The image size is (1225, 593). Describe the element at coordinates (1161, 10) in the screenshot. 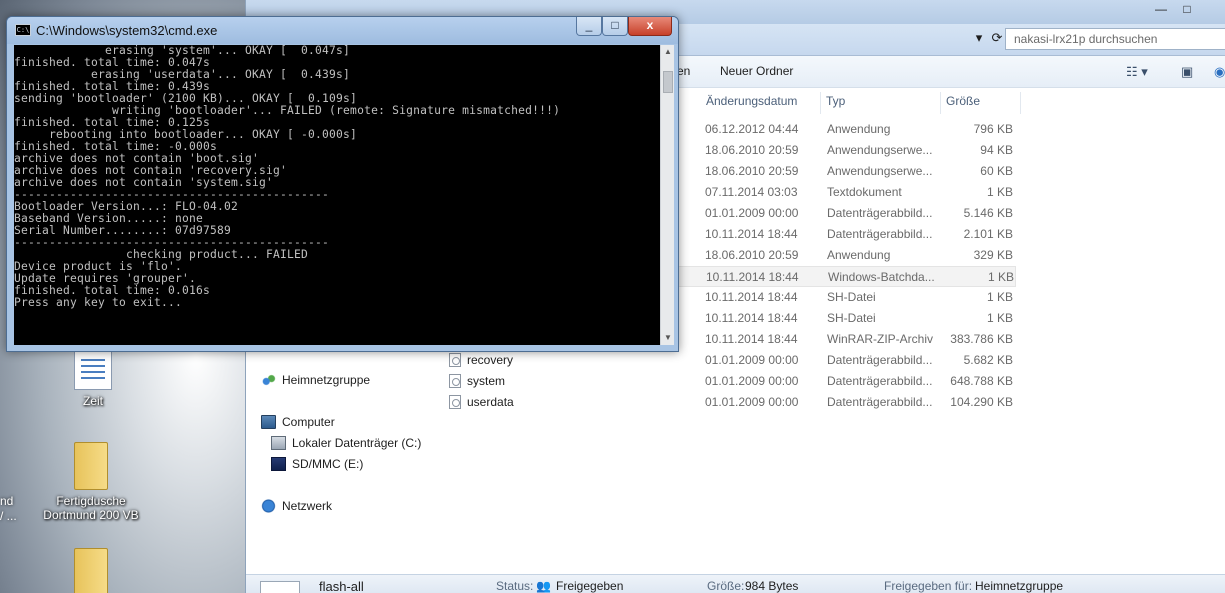

I see `minimize-button: —` at that location.